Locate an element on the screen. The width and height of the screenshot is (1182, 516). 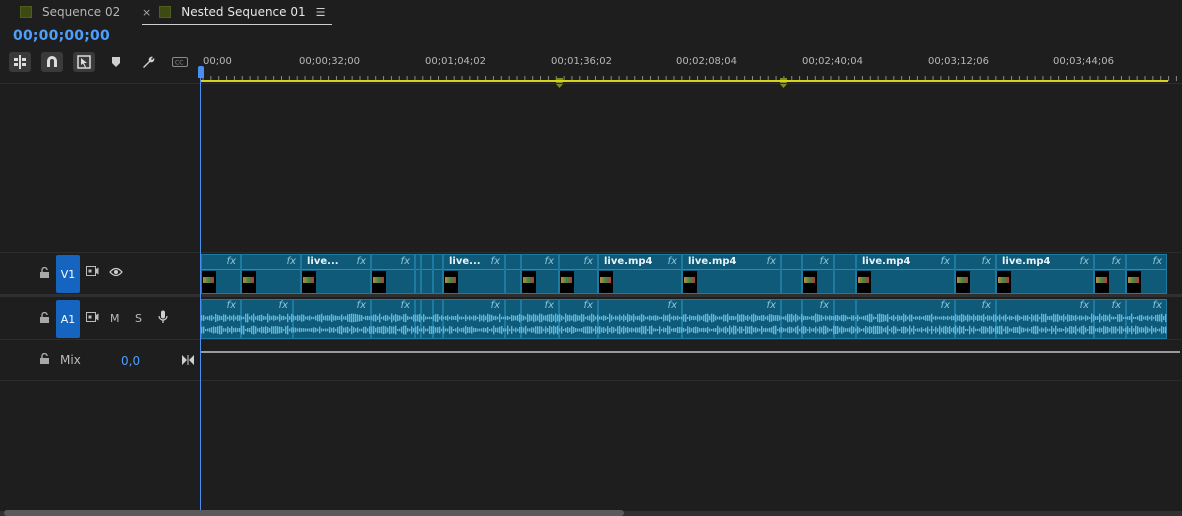
mute-track-button: M is located at coordinates (115, 318).